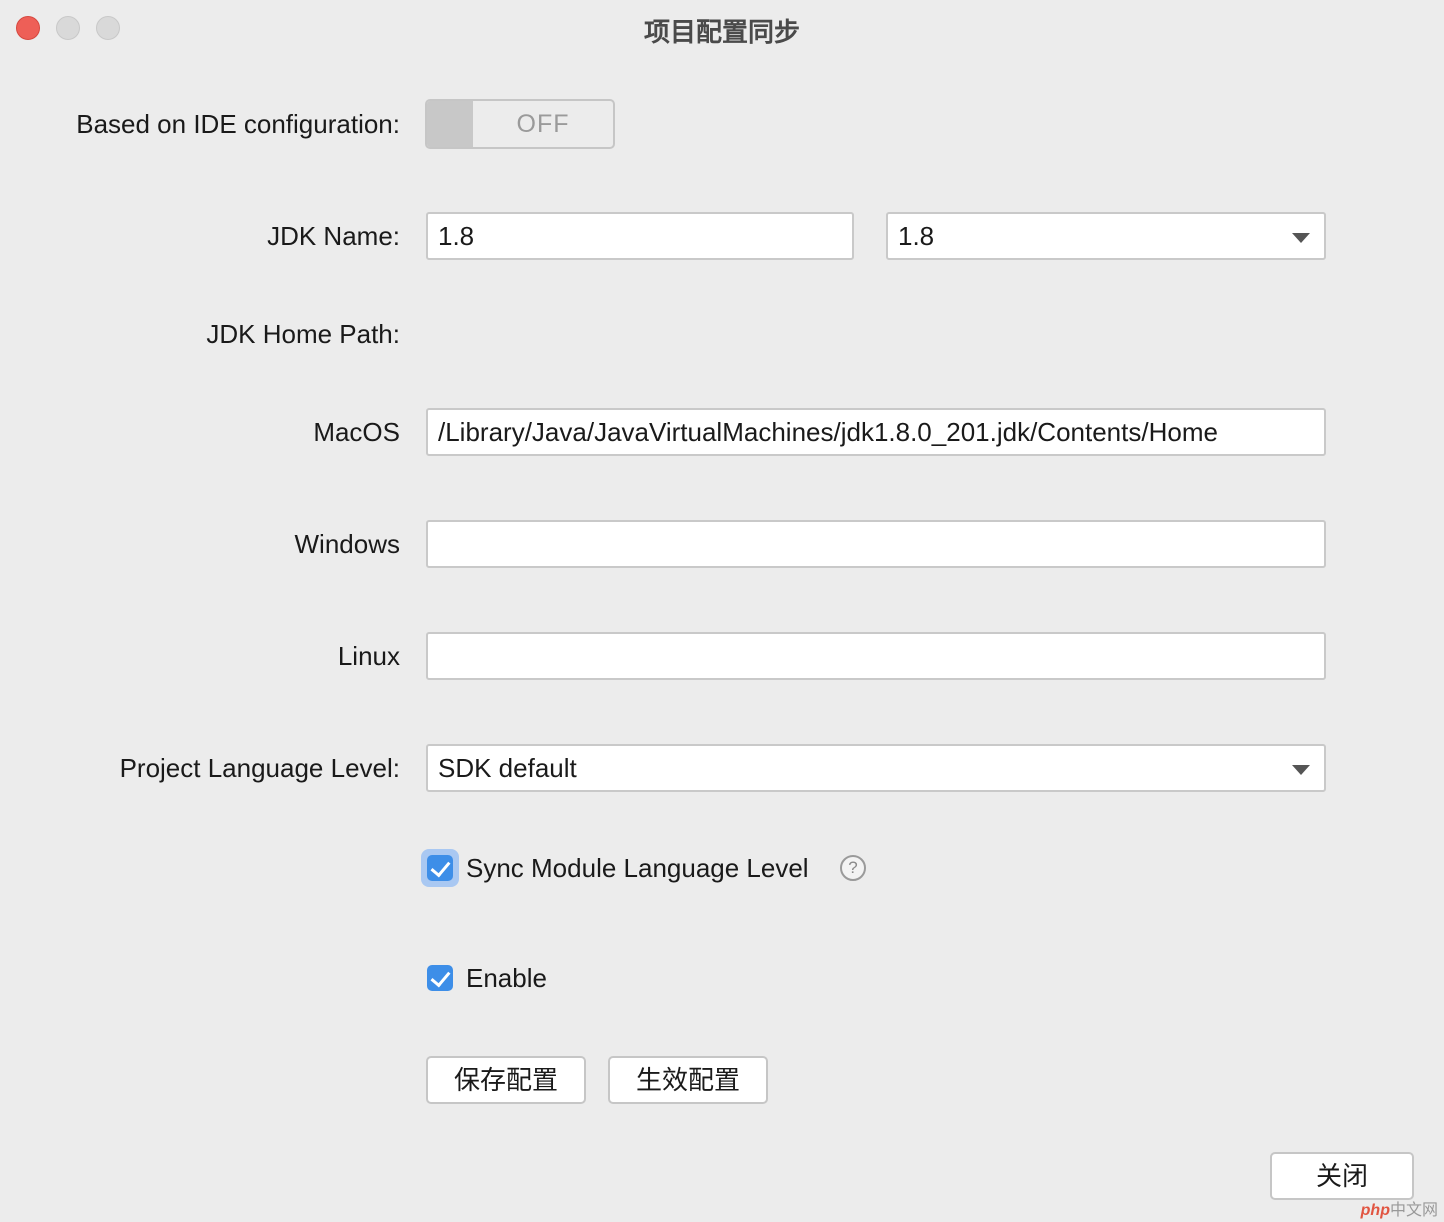 The height and width of the screenshot is (1222, 1444). I want to click on apply-config-button: 生效配置, so click(688, 1080).